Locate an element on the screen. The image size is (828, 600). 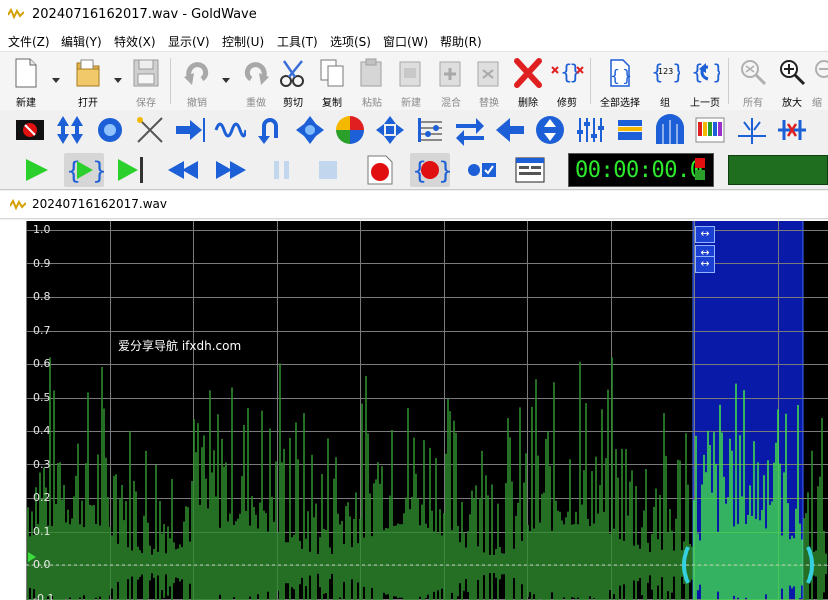
crossfade-effect-icon is located at coordinates (150, 130).